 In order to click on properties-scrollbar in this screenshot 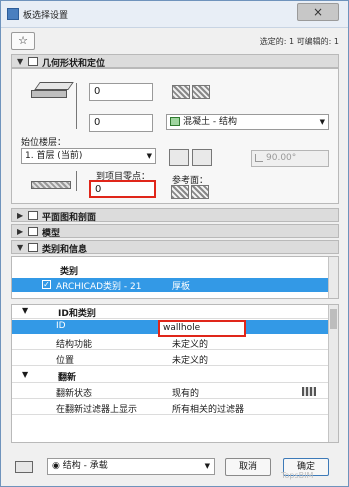, I will do `click(333, 373)`.